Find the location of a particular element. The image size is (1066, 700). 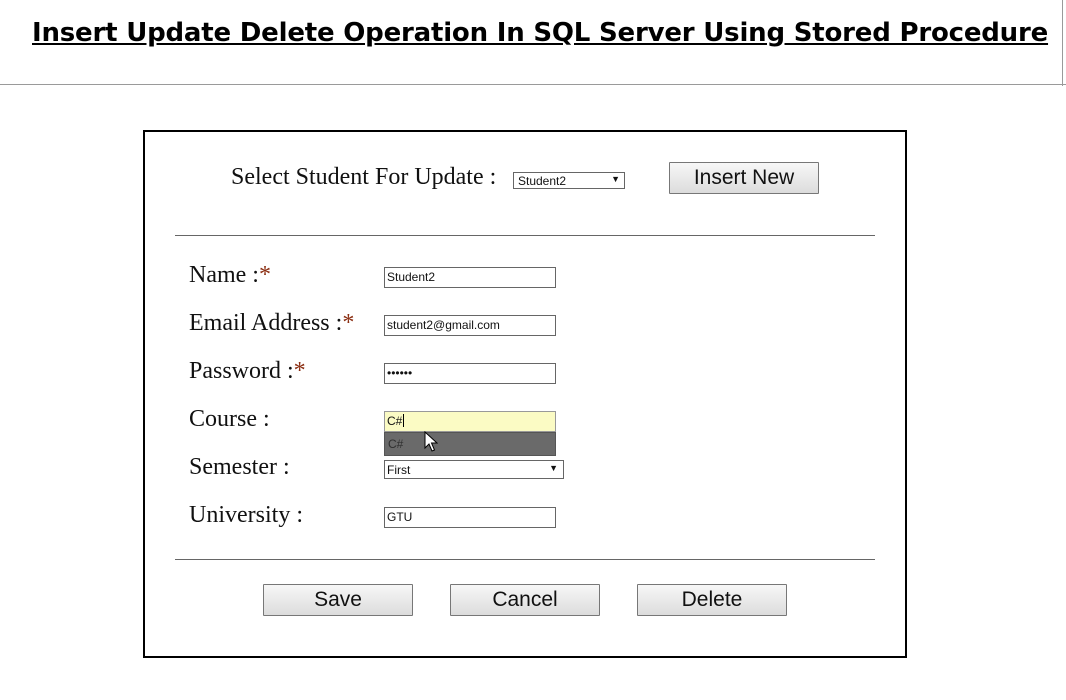

form-divider-bottom is located at coordinates (525, 559).